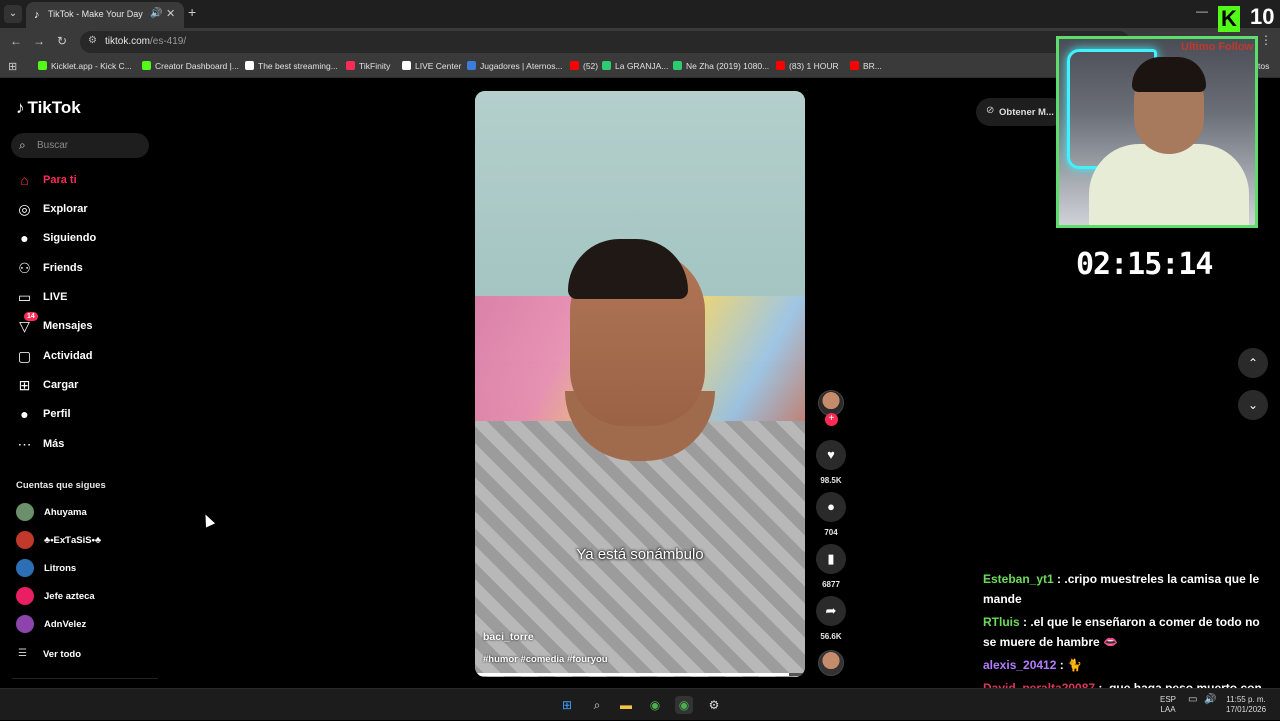 The image size is (1280, 721). What do you see at coordinates (831, 507) in the screenshot?
I see `comment-icon: ●` at bounding box center [831, 507].